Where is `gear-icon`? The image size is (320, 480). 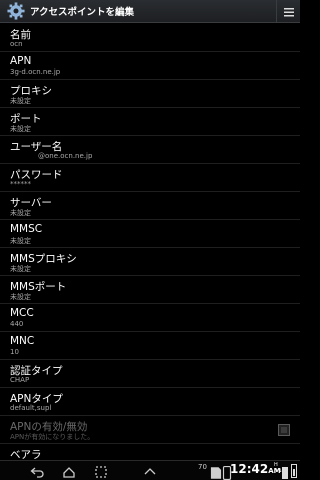 gear-icon is located at coordinates (16, 11).